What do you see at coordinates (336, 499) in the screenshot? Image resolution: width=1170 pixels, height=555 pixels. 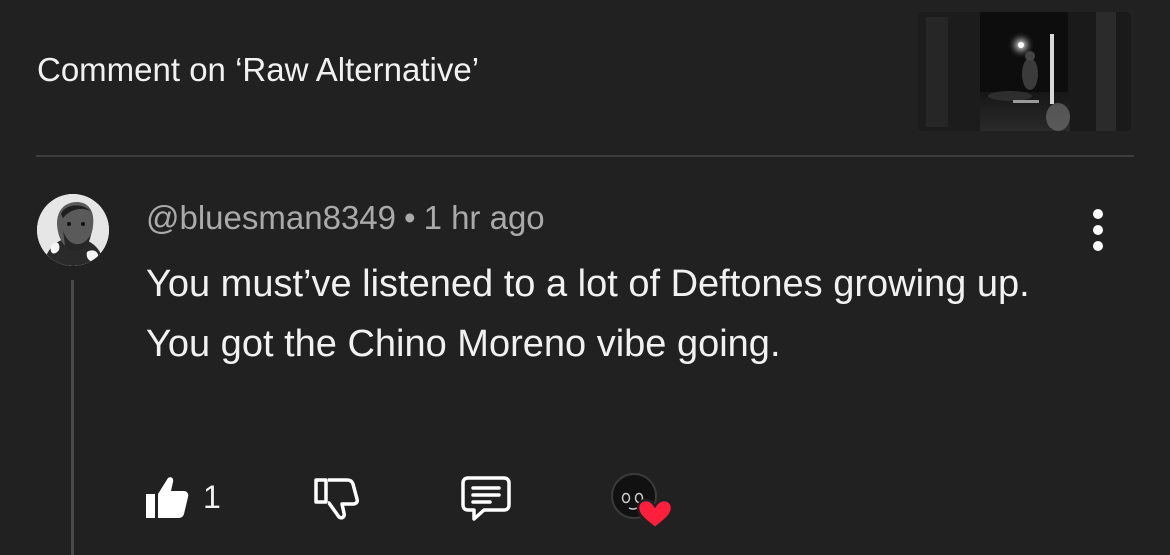 I see `thumbs-down-icon` at bounding box center [336, 499].